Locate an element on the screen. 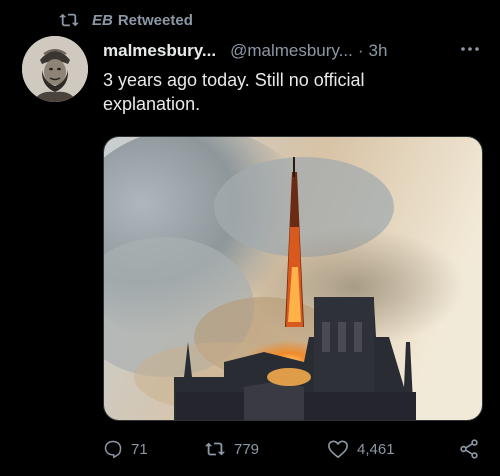 The width and height of the screenshot is (500, 476). reply-button: 71 is located at coordinates (125, 449).